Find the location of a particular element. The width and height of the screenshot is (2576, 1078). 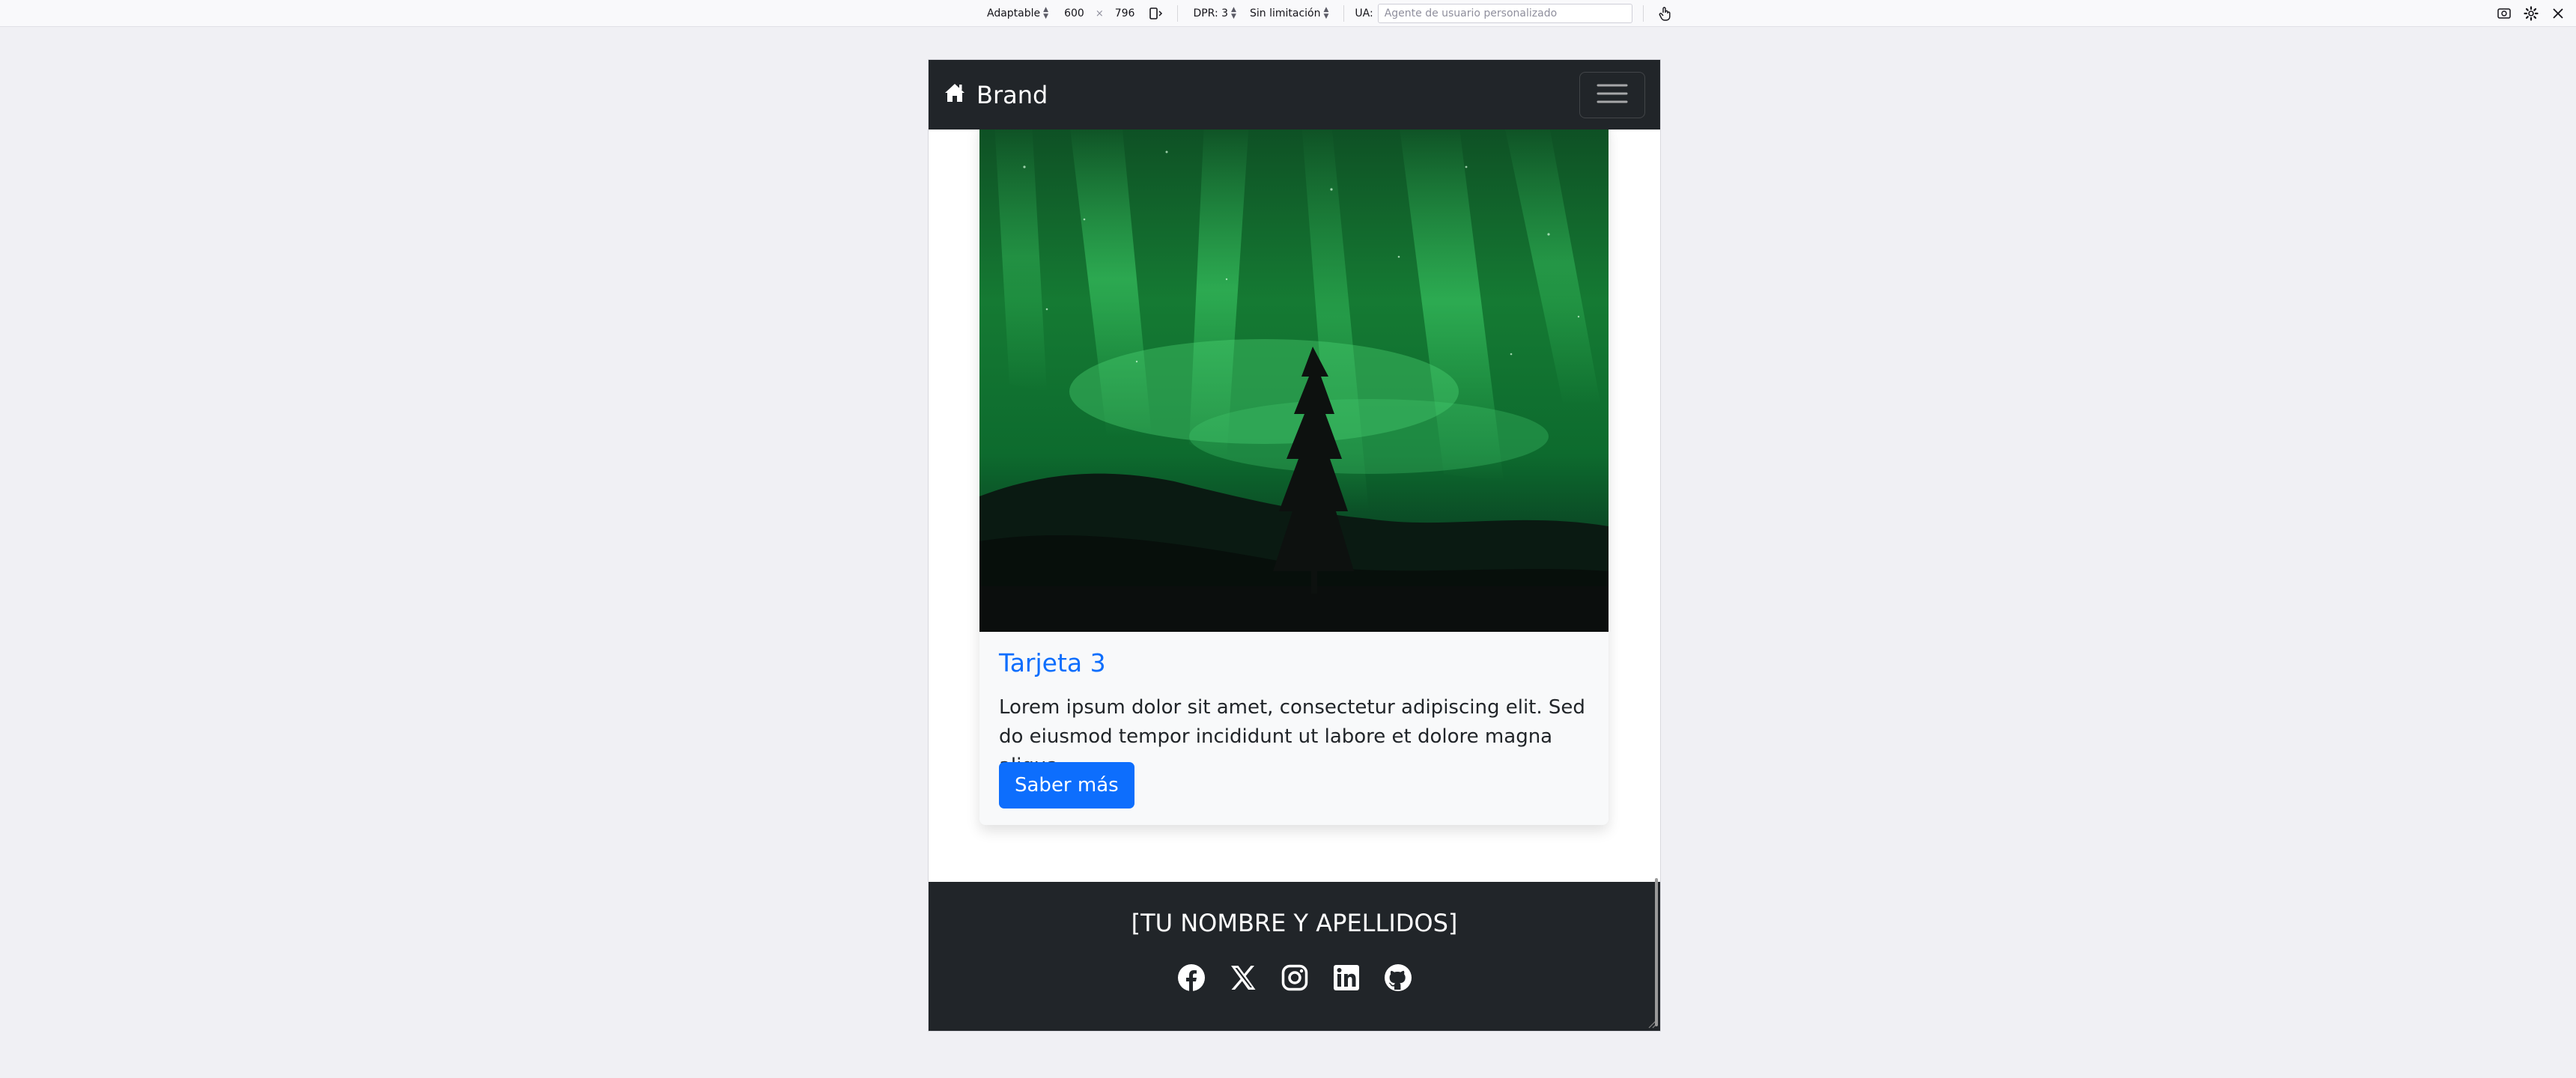

navbar-brand: Brand is located at coordinates (996, 95).